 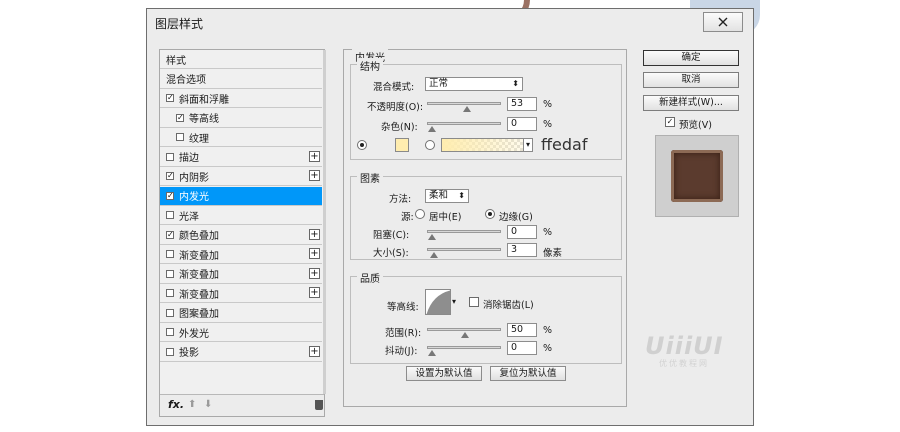 I want to click on noise-slider-thumb, so click(x=432, y=129).